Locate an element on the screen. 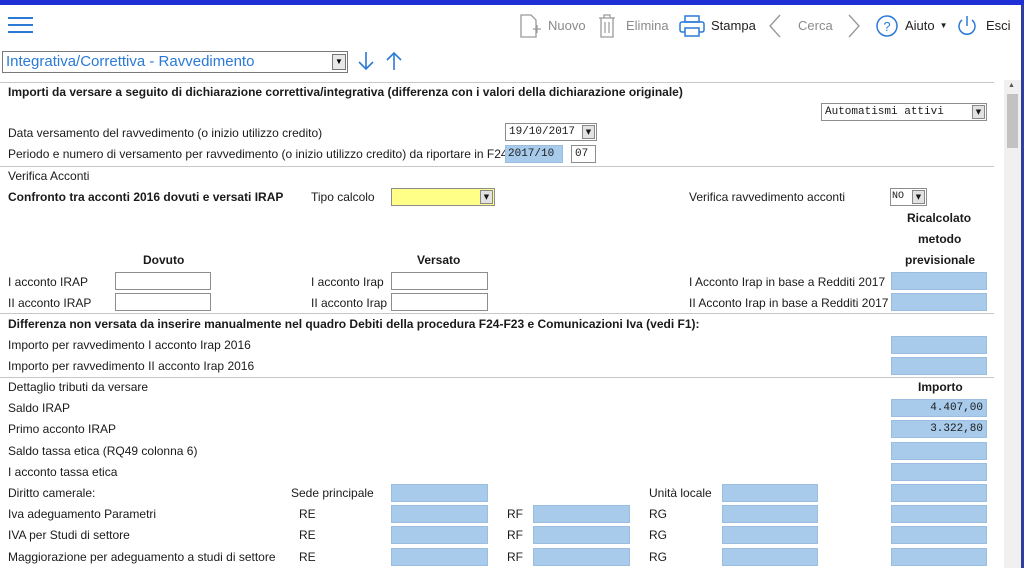  diritto-camerale-label: Diritto camerale: is located at coordinates (52, 493).